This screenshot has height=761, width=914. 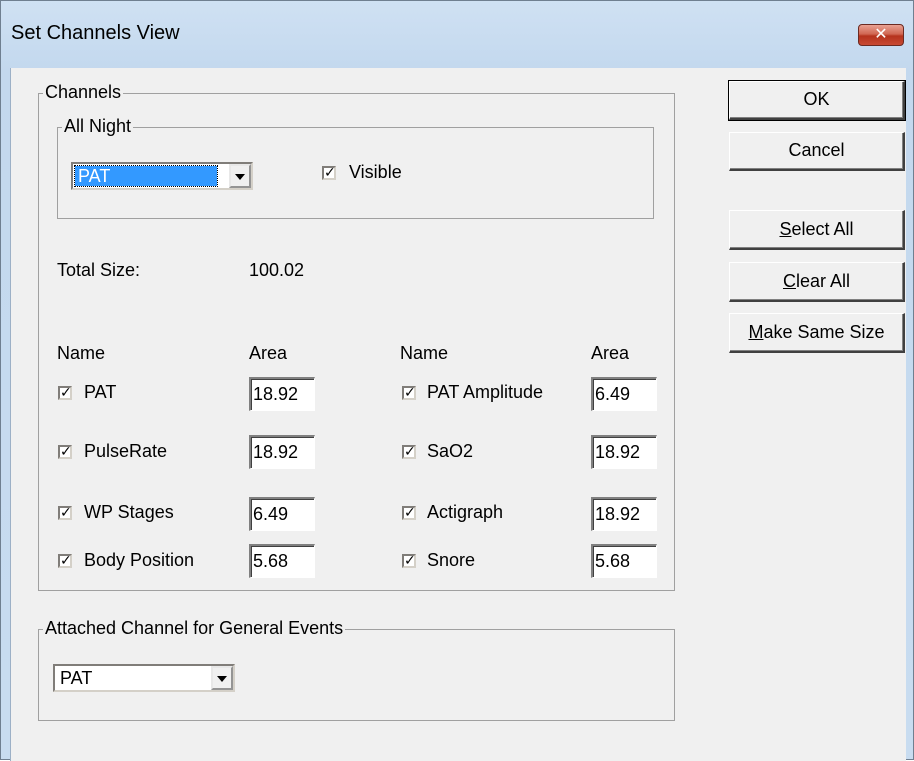 I want to click on all-night-group-label: All Night, so click(x=98, y=126).